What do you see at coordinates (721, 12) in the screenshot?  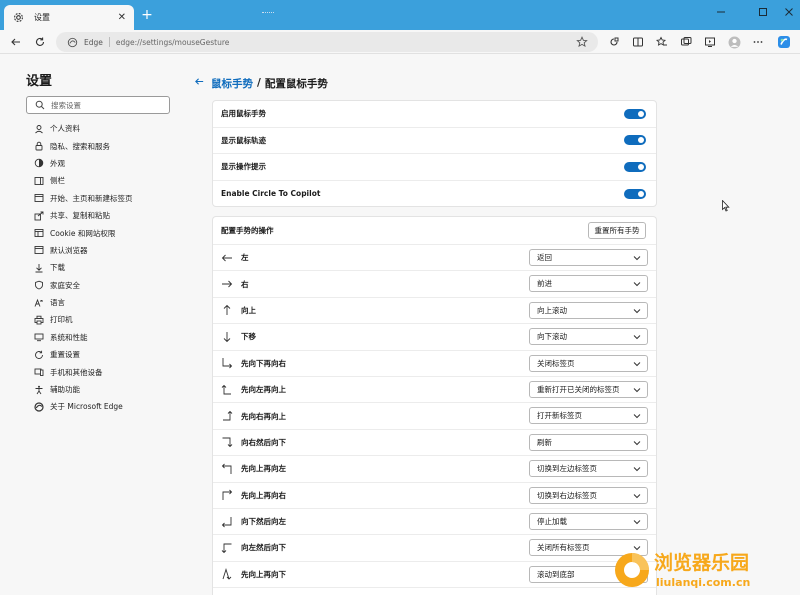 I see `minimize-icon` at bounding box center [721, 12].